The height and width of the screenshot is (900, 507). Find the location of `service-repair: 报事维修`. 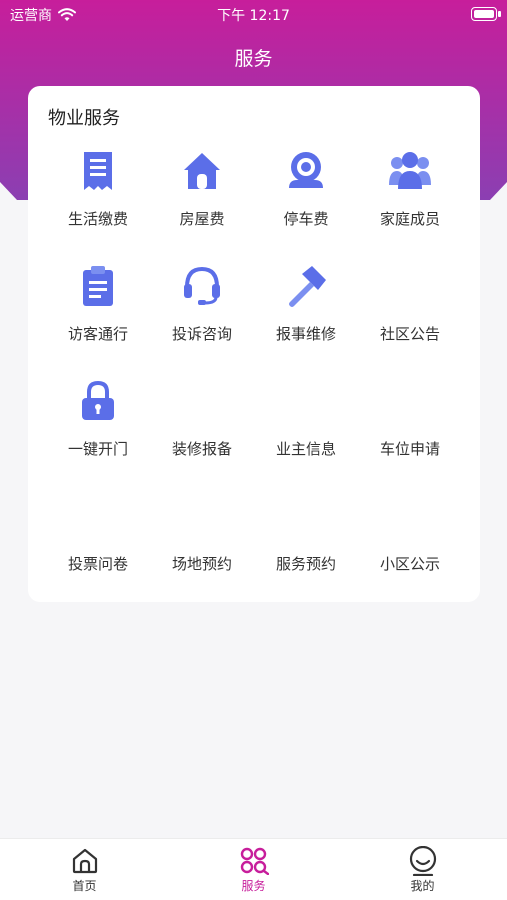

service-repair: 报事维修 is located at coordinates (306, 318).